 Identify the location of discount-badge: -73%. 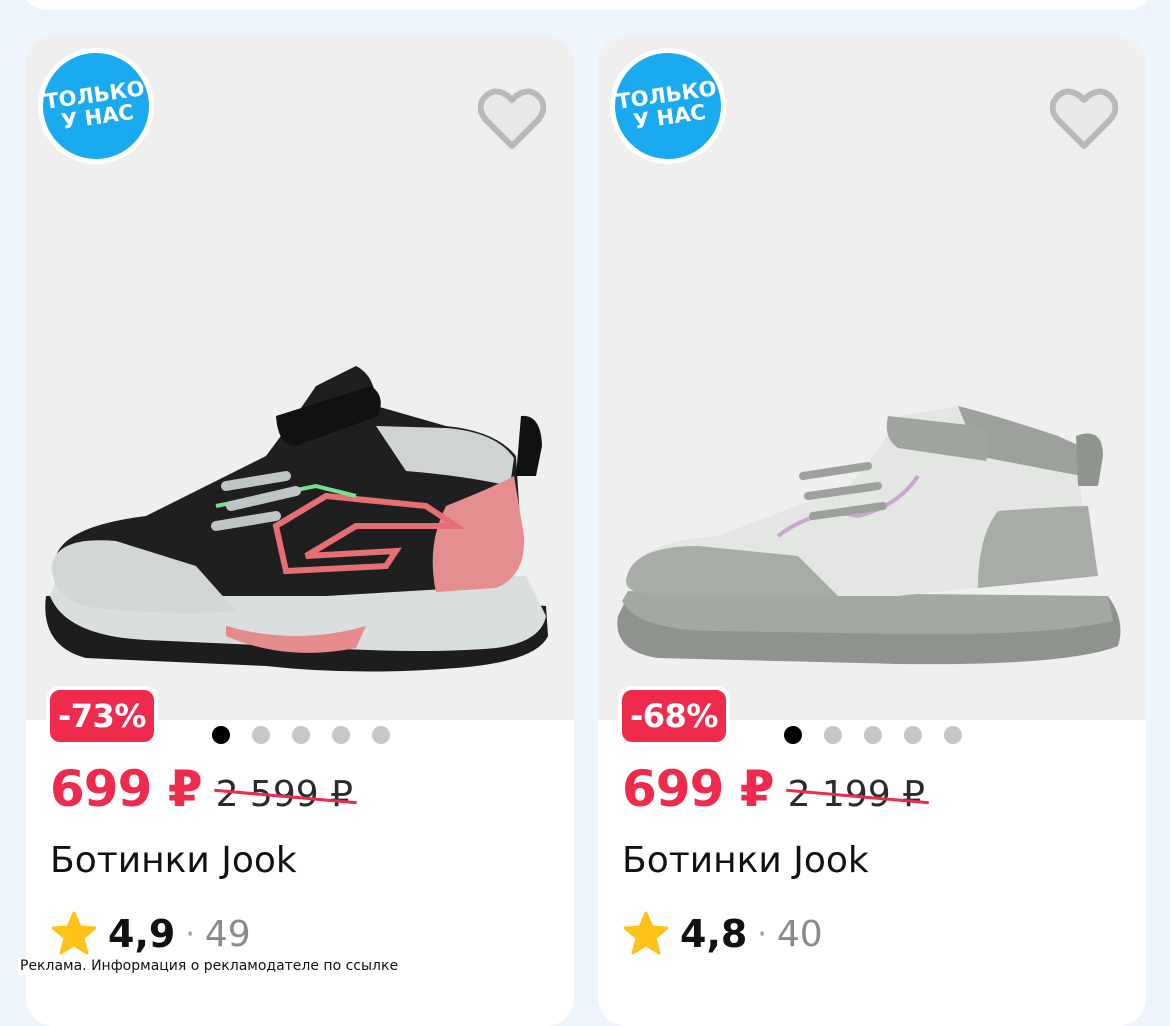
(102, 716).